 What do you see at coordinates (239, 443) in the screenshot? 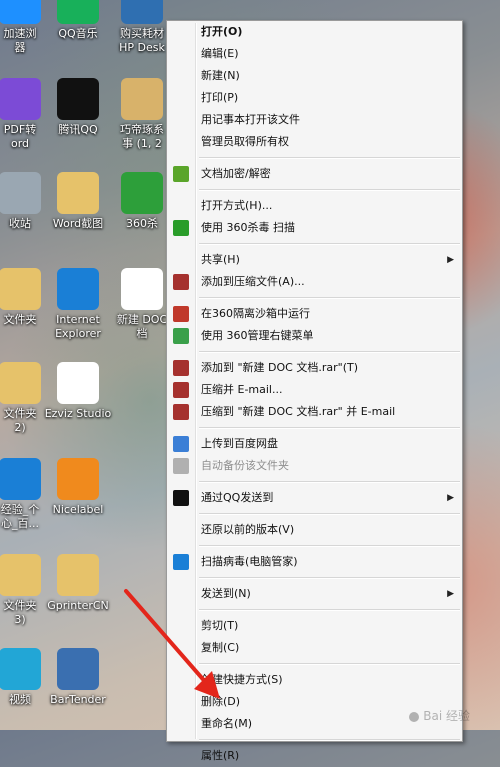
I see `menu-item-label: 上传到百度网盘` at bounding box center [239, 443].